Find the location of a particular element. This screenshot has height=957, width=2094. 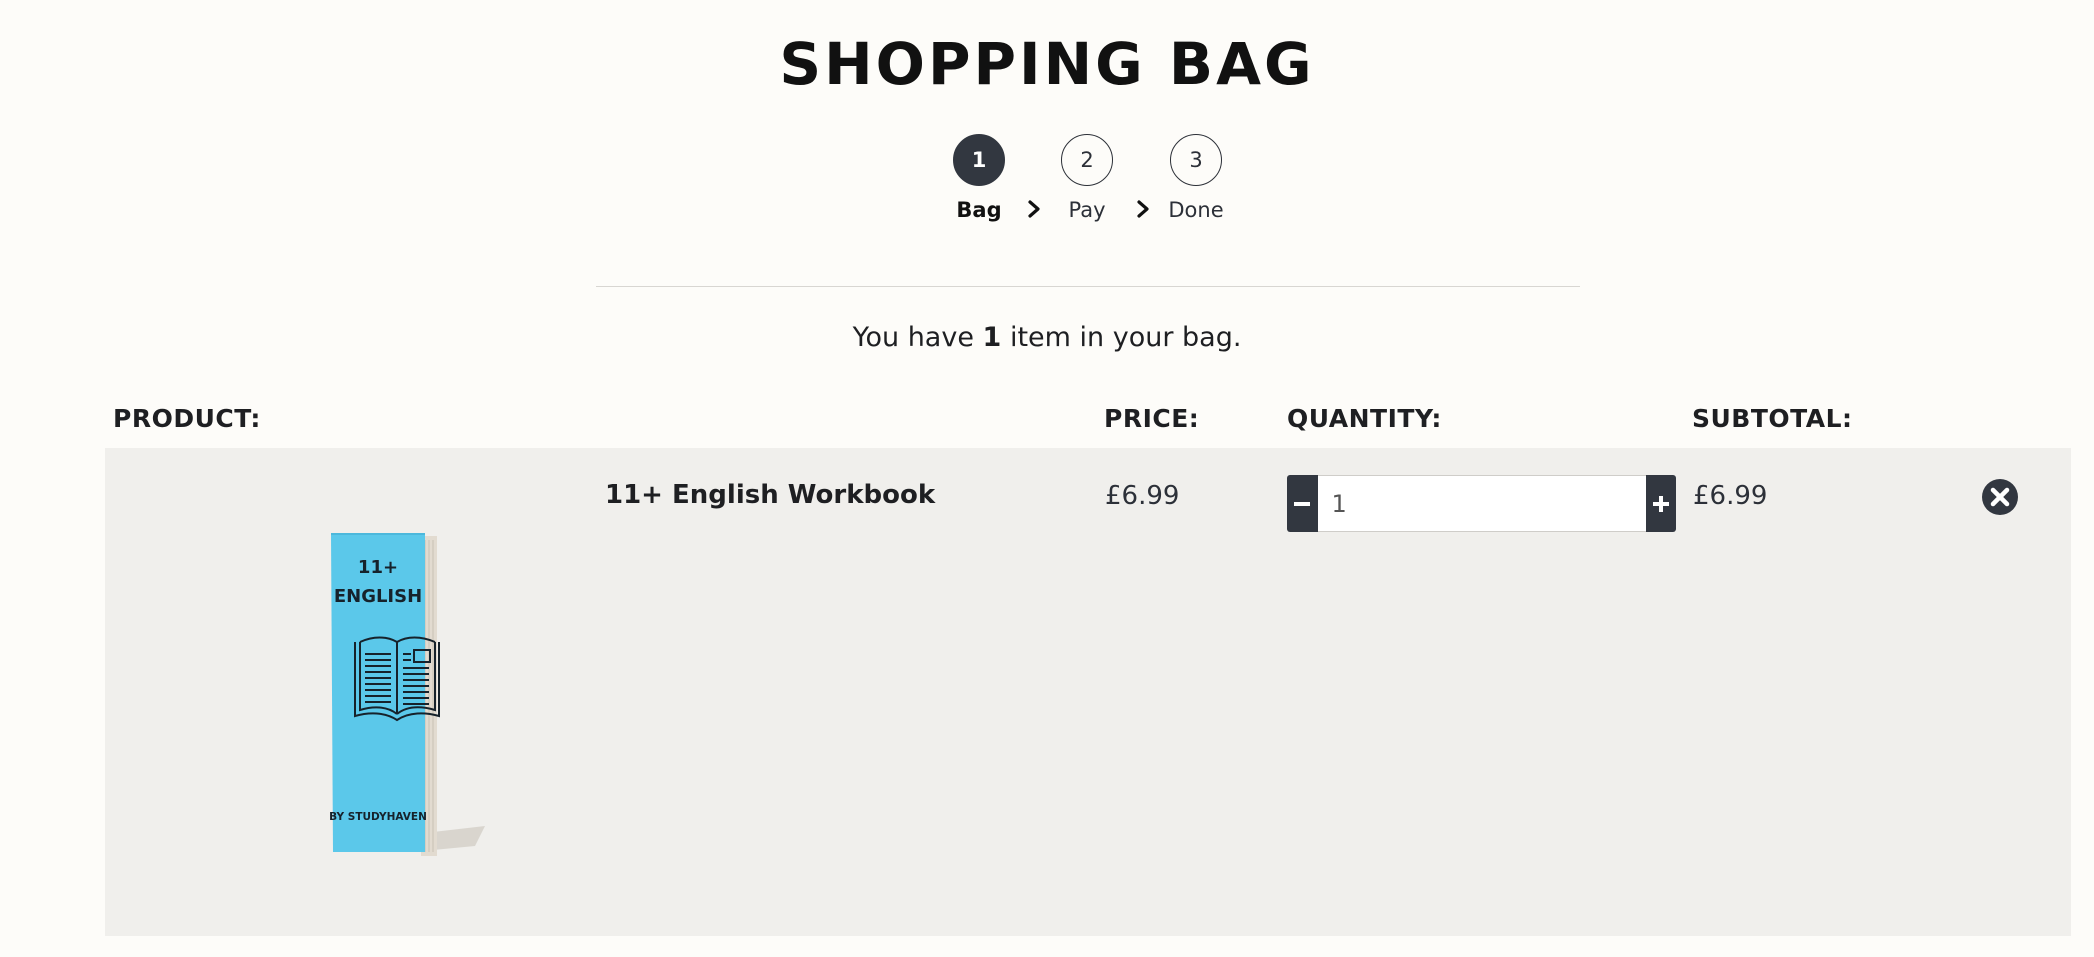

item-subtotal: £6.99 is located at coordinates (1730, 496).